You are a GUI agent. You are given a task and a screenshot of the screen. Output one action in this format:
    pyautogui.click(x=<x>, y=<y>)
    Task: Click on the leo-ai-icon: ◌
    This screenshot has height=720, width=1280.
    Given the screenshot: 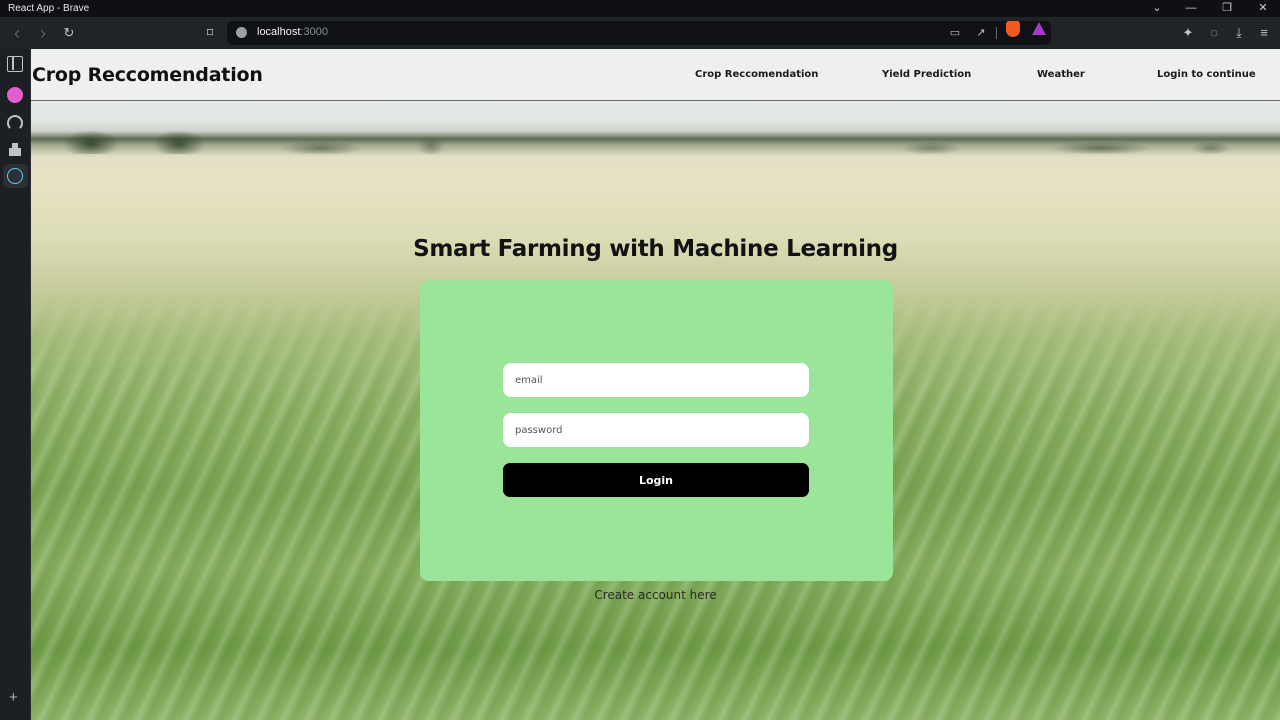 What is the action you would take?
    pyautogui.click(x=1214, y=33)
    